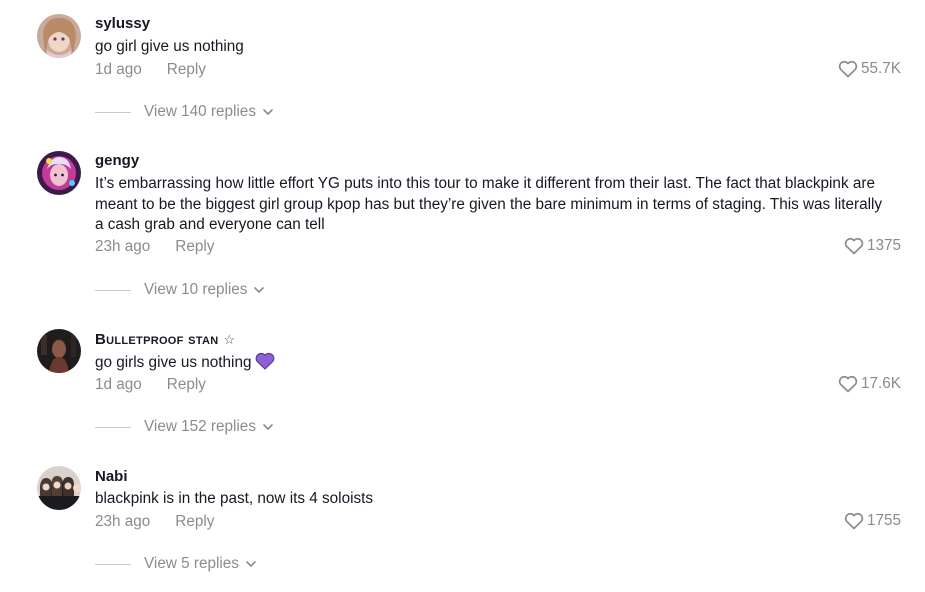 The height and width of the screenshot is (592, 925). I want to click on view-replies-button: View 5 replies, so click(176, 564).